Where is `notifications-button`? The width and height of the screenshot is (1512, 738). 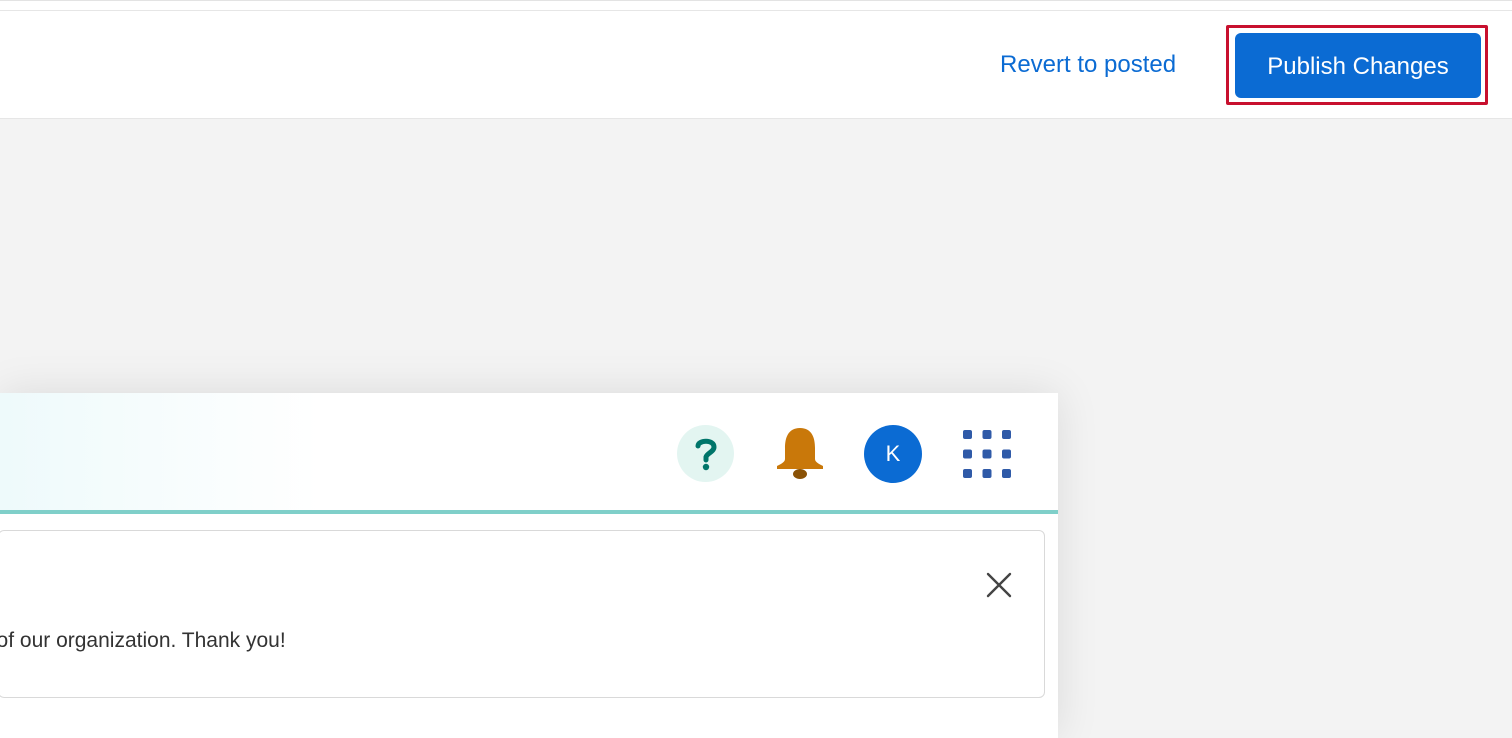 notifications-button is located at coordinates (800, 453).